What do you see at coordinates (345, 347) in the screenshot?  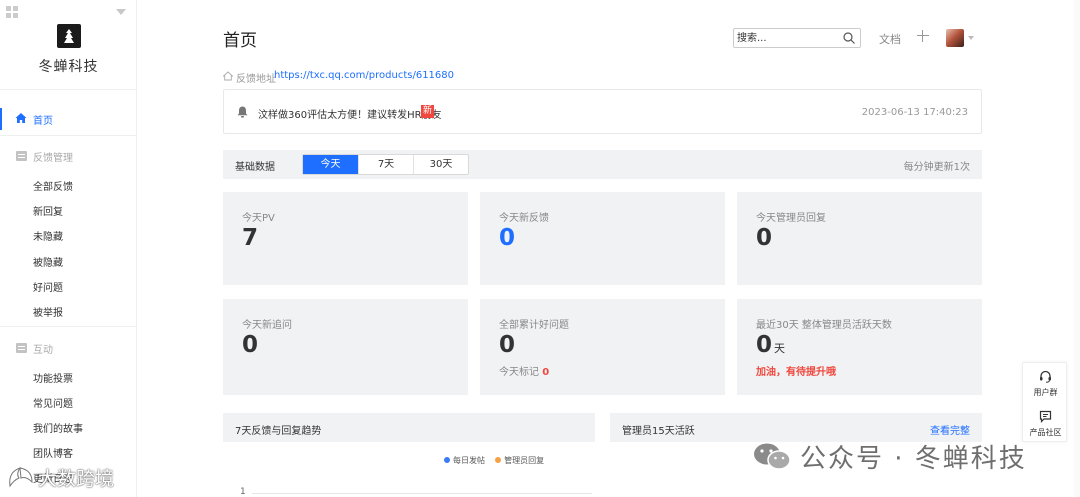 I see `stat-card-new-followups: 今天新追问 0` at bounding box center [345, 347].